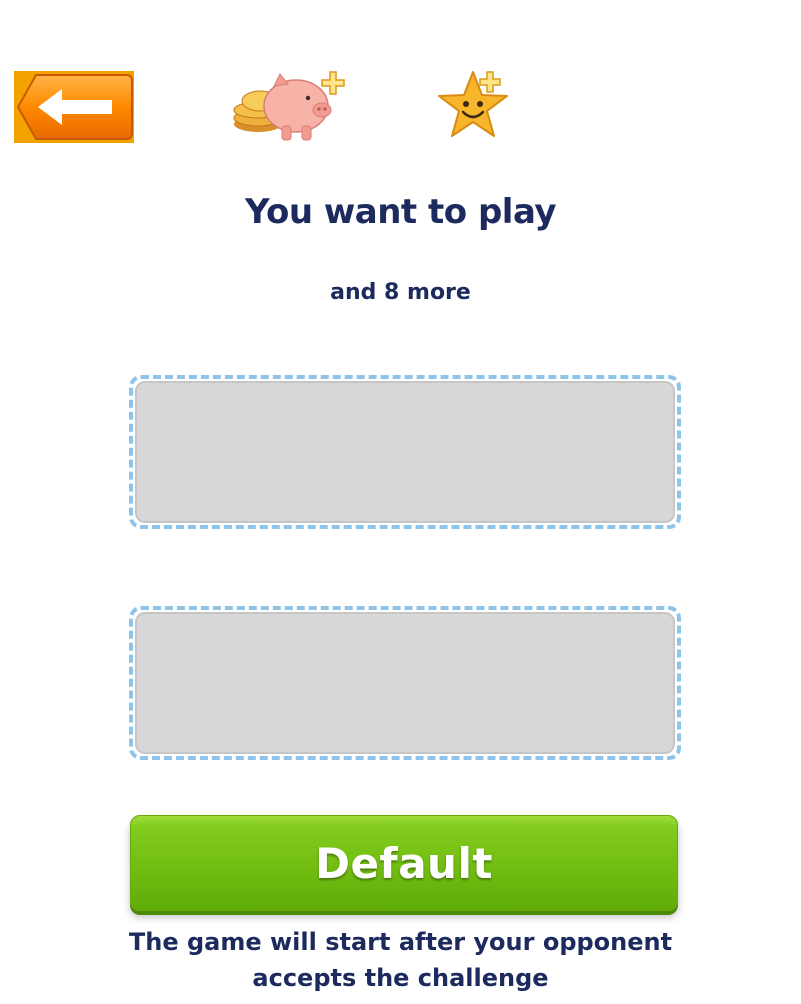 The image size is (801, 1004). I want to click on back-button, so click(74, 107).